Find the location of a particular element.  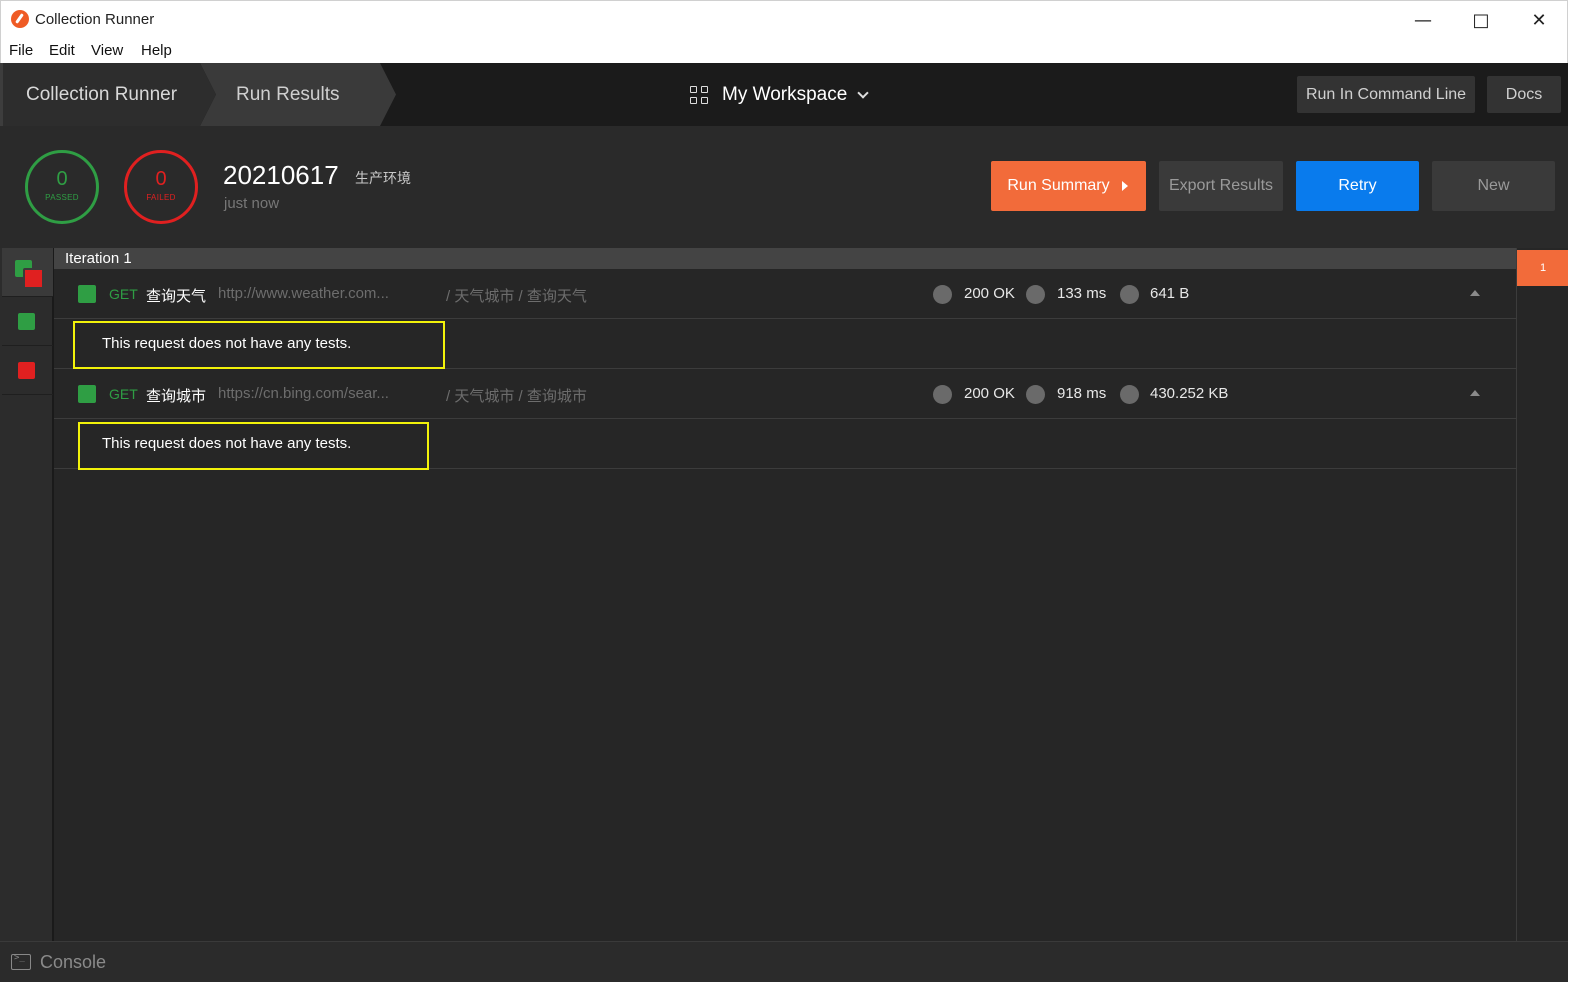

passed-count: 0 is located at coordinates (62, 179).